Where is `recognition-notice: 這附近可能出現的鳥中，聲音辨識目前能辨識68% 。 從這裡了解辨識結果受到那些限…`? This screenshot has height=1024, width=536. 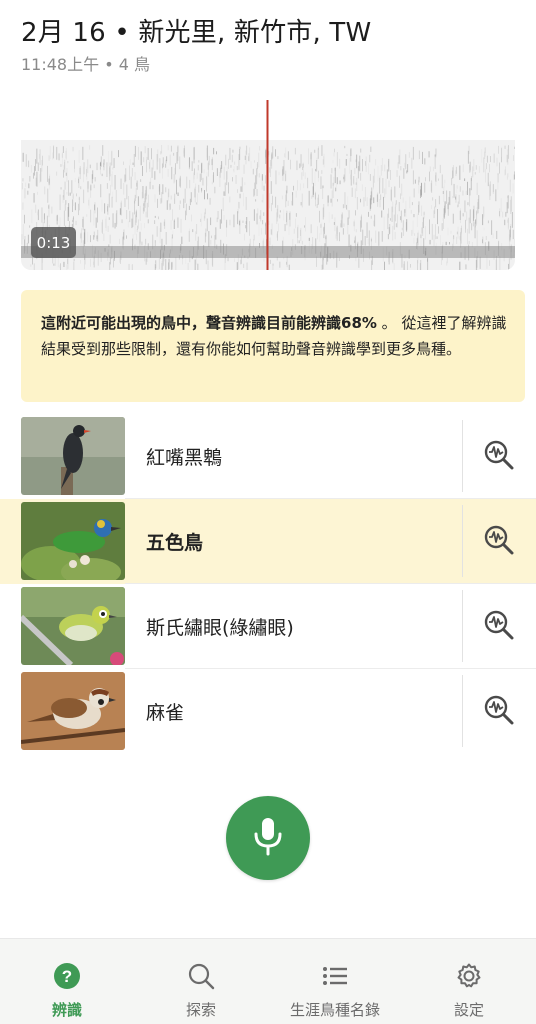 recognition-notice: 這附近可能出現的鳥中，聲音辨識目前能辨識68% 。 從這裡了解辨識結果受到那些限… is located at coordinates (273, 346).